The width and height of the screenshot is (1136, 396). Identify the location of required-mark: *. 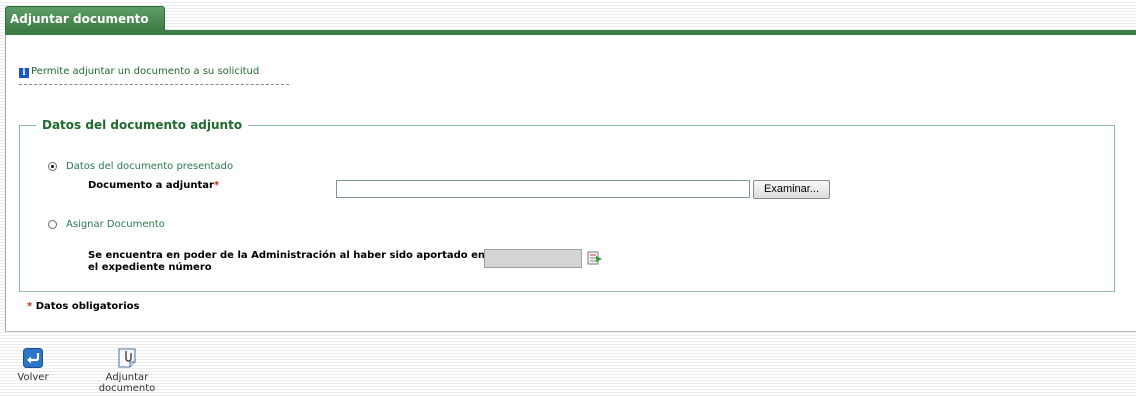
(216, 185).